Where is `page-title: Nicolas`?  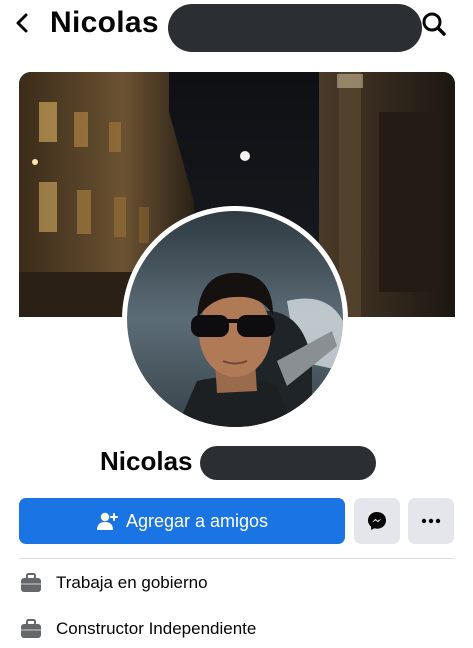 page-title: Nicolas is located at coordinates (104, 22).